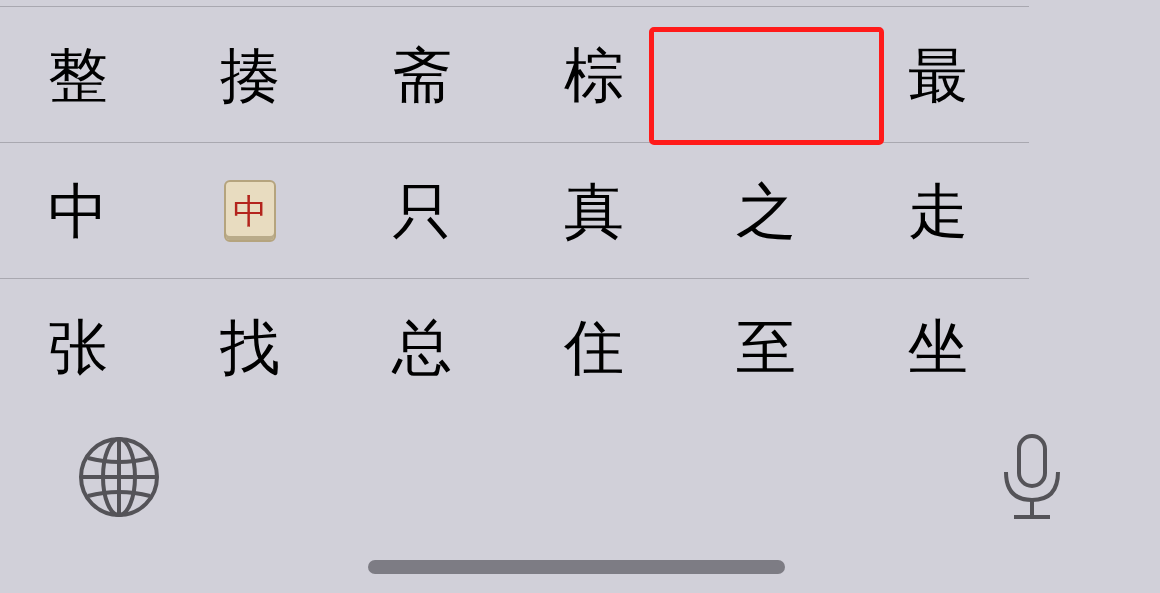  What do you see at coordinates (422, 74) in the screenshot?
I see `candidate-character: 斋` at bounding box center [422, 74].